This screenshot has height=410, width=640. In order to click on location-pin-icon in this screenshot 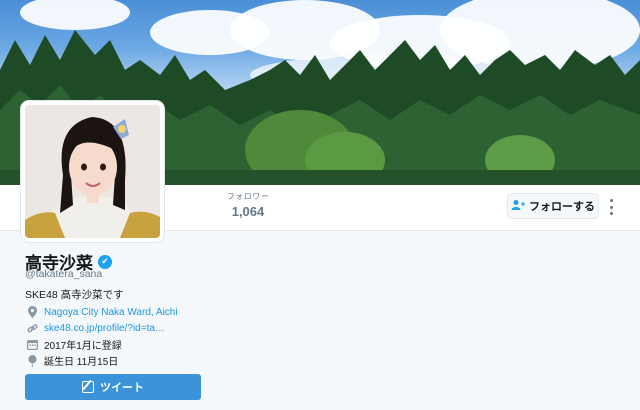, I will do `click(32, 312)`.